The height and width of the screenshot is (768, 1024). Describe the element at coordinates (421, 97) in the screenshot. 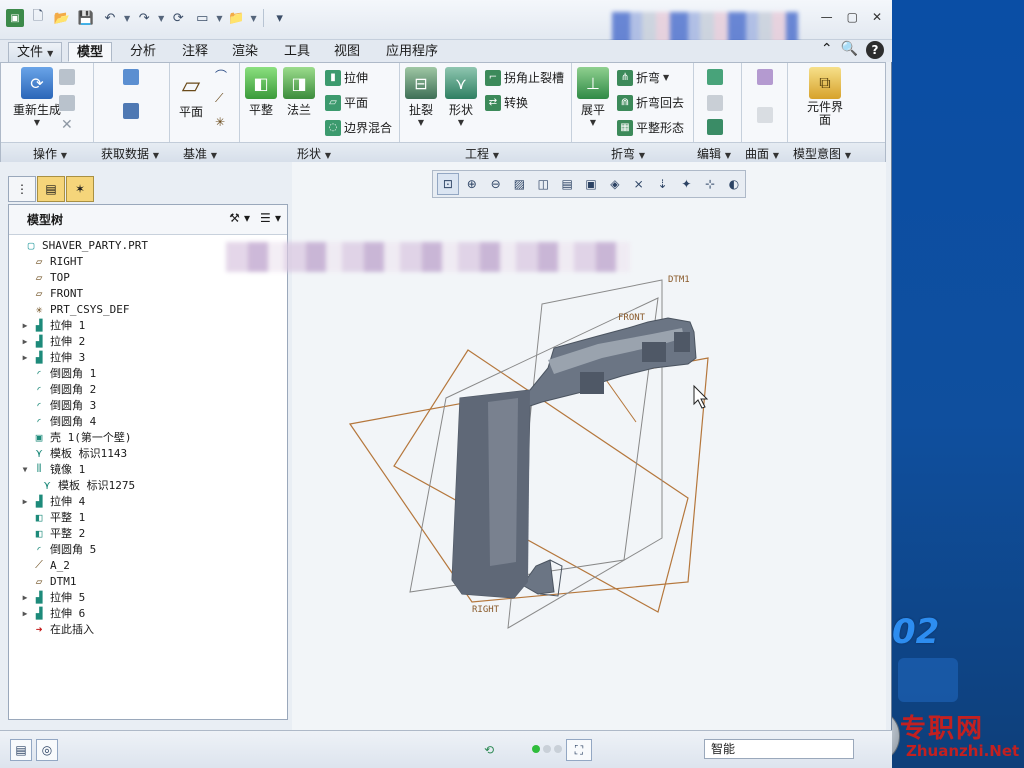

I see `rip-button: ⊟ 扯裂 ▼` at that location.